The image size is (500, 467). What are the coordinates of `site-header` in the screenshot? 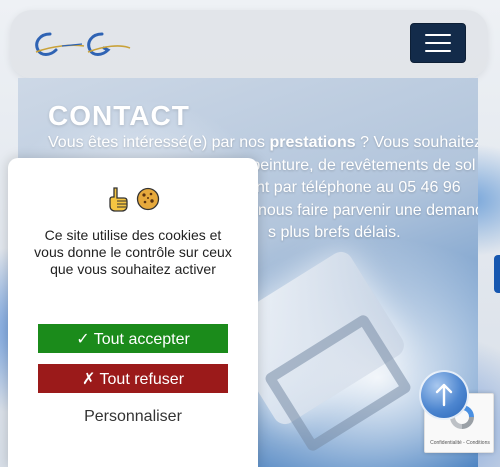 It's located at (249, 44).